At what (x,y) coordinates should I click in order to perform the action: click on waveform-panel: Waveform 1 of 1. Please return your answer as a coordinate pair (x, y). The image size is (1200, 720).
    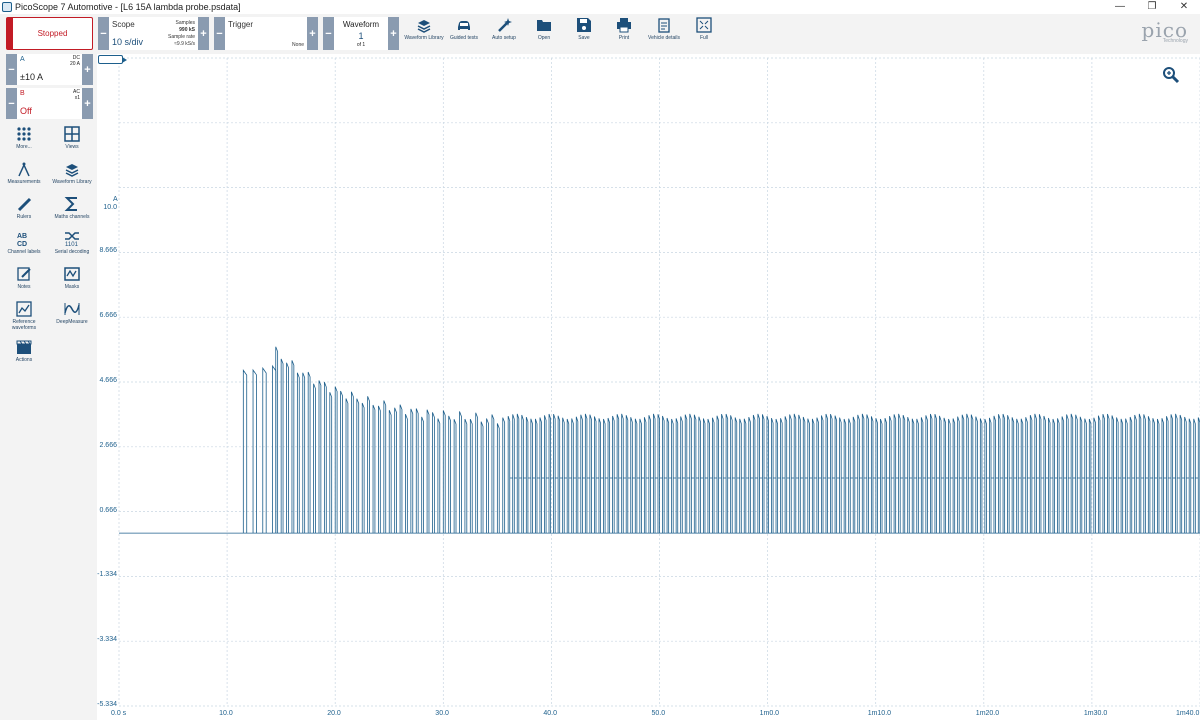
    Looking at the image, I should click on (361, 33).